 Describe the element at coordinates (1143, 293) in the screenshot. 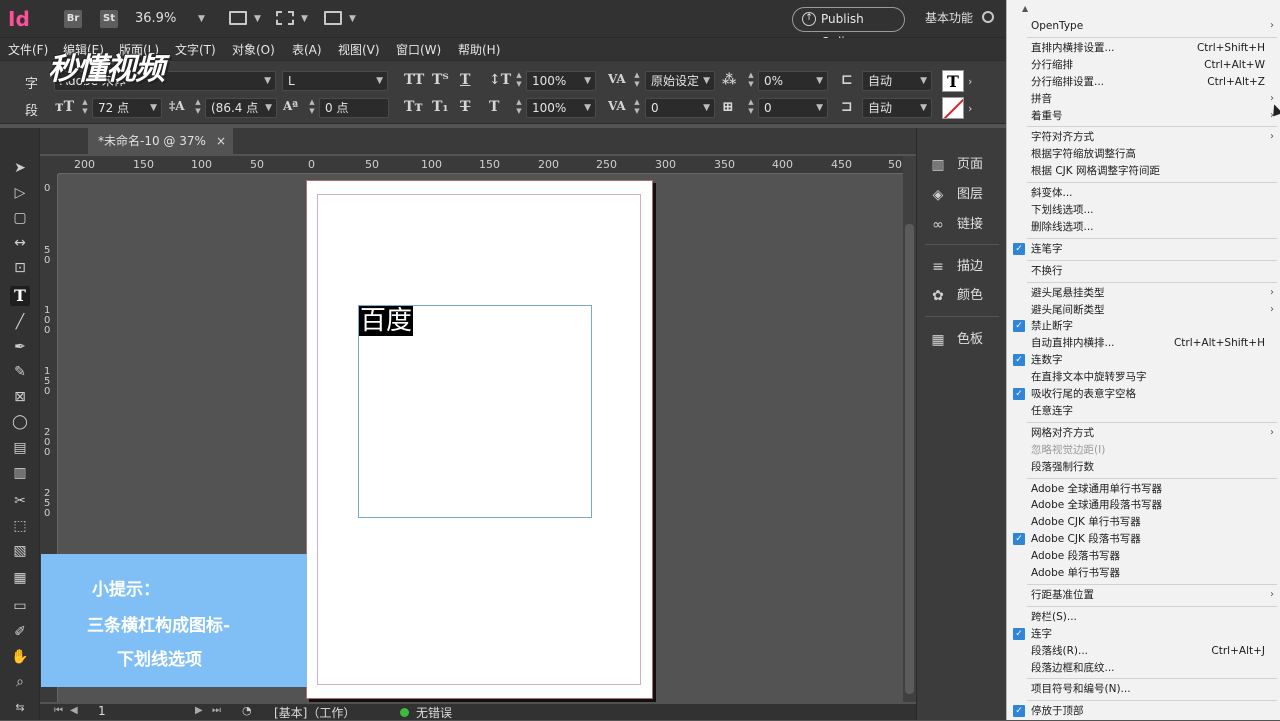

I see `menu-item: 避头尾悬挂类型 ›` at that location.